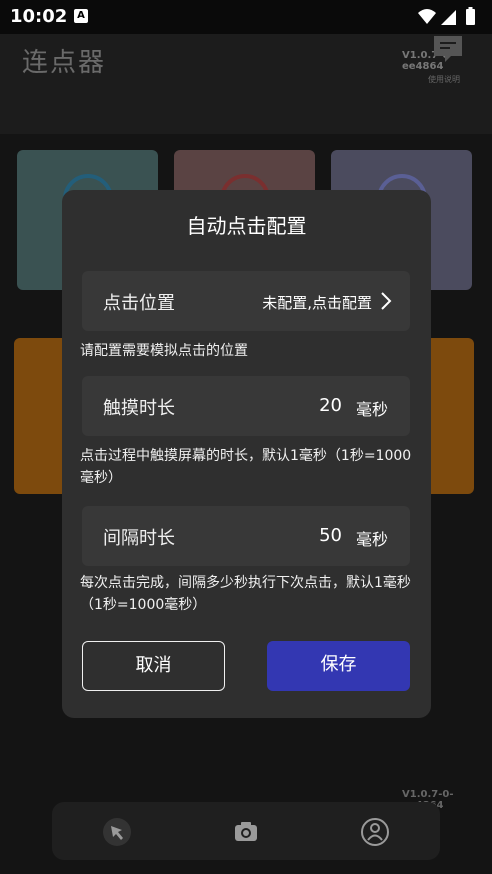 This screenshot has width=492, height=874. Describe the element at coordinates (386, 301) in the screenshot. I see `chevron-right-icon` at that location.